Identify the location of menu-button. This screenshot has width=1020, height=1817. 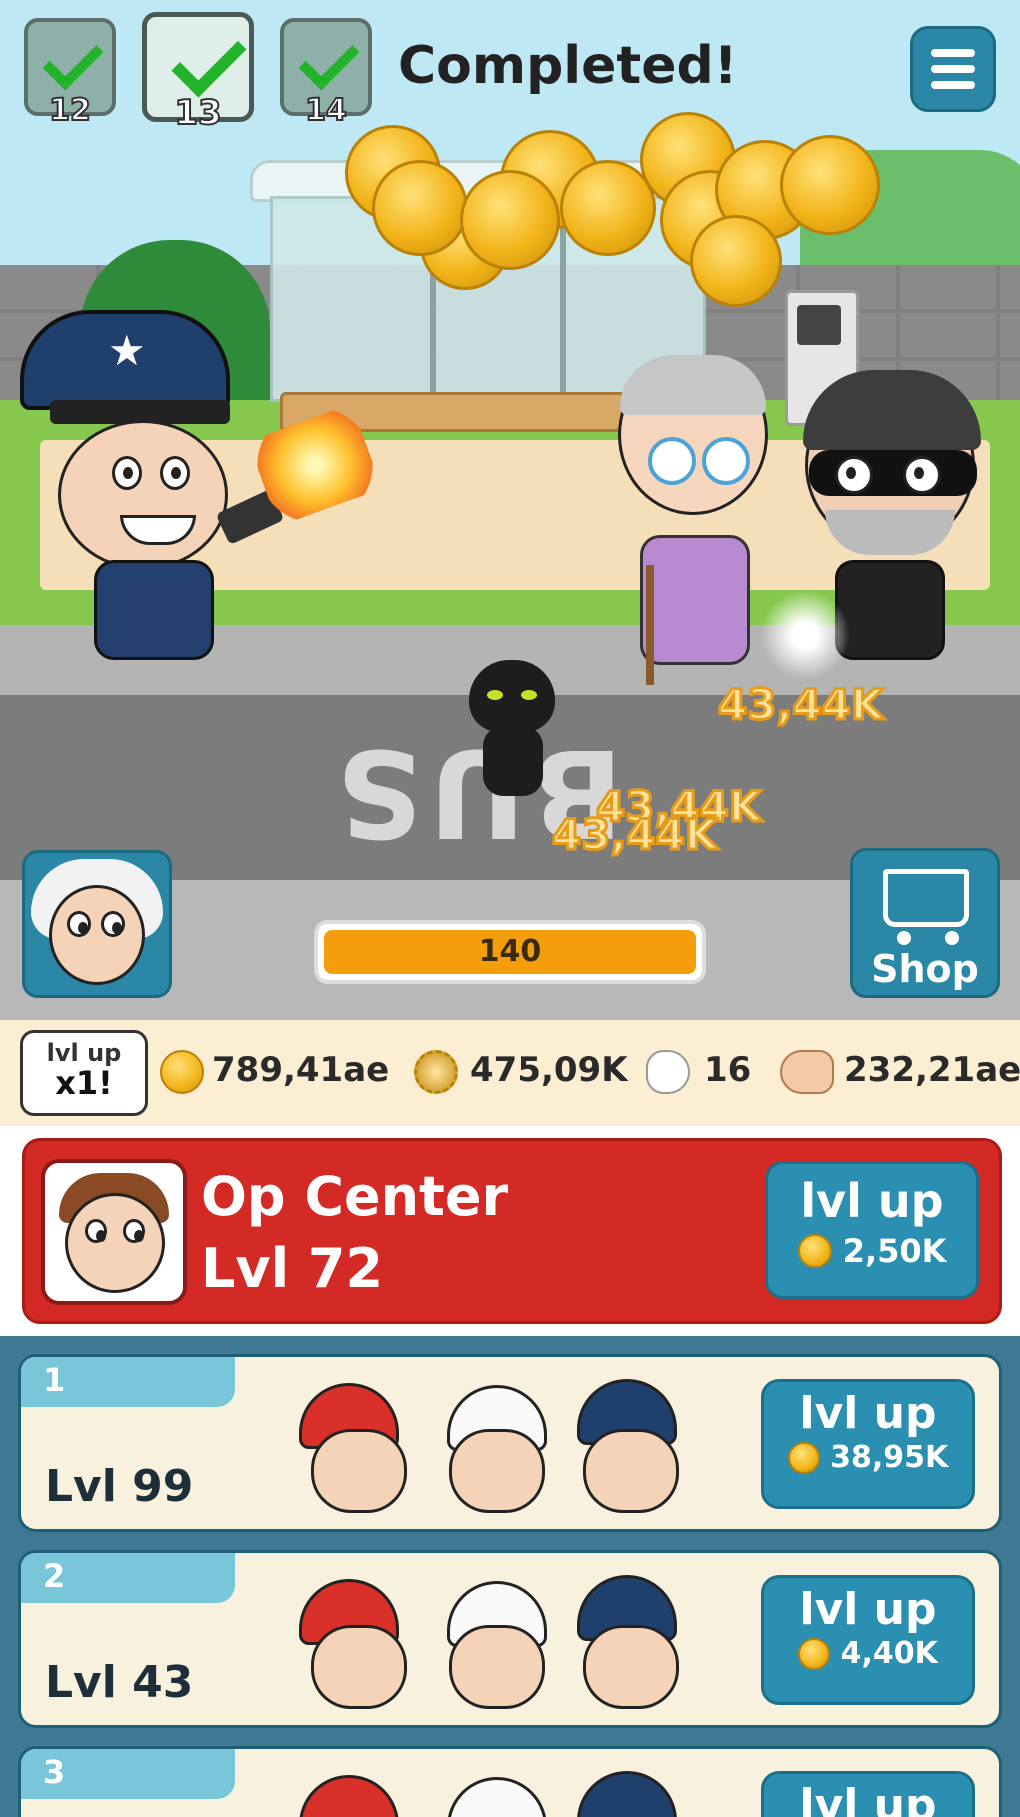
(953, 69).